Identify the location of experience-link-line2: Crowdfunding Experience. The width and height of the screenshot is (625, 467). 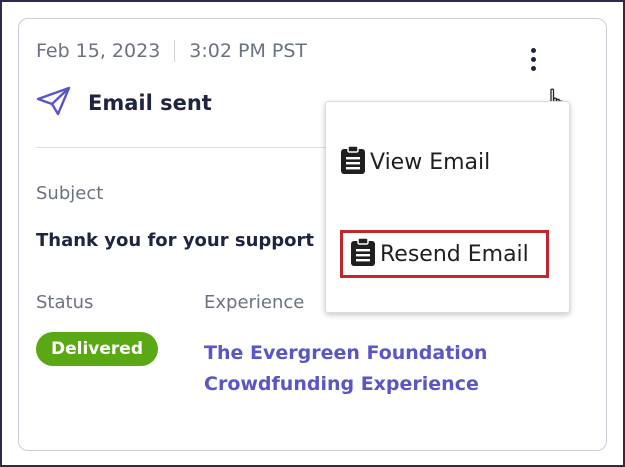
(341, 384).